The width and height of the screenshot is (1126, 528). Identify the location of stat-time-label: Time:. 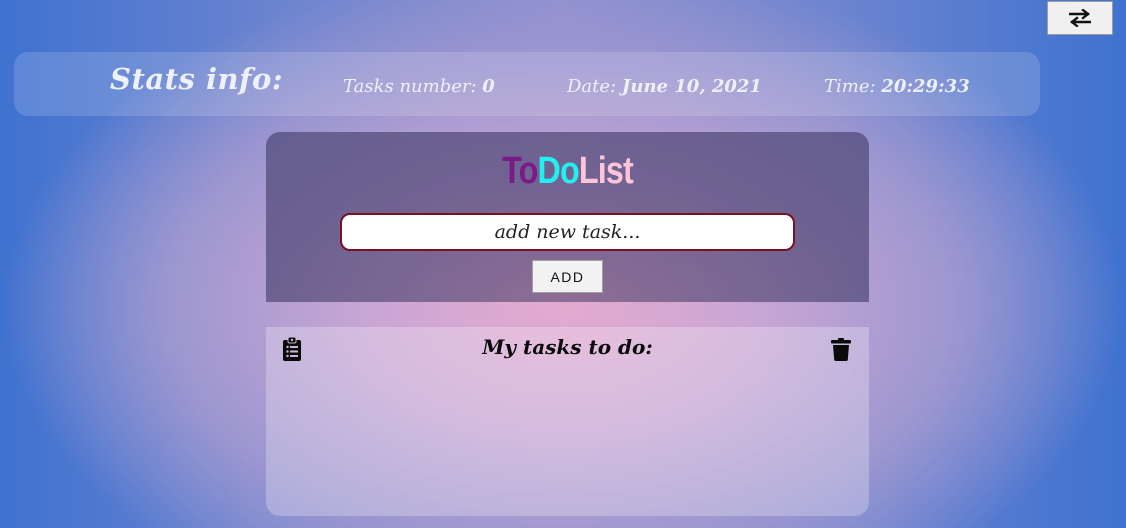
(850, 86).